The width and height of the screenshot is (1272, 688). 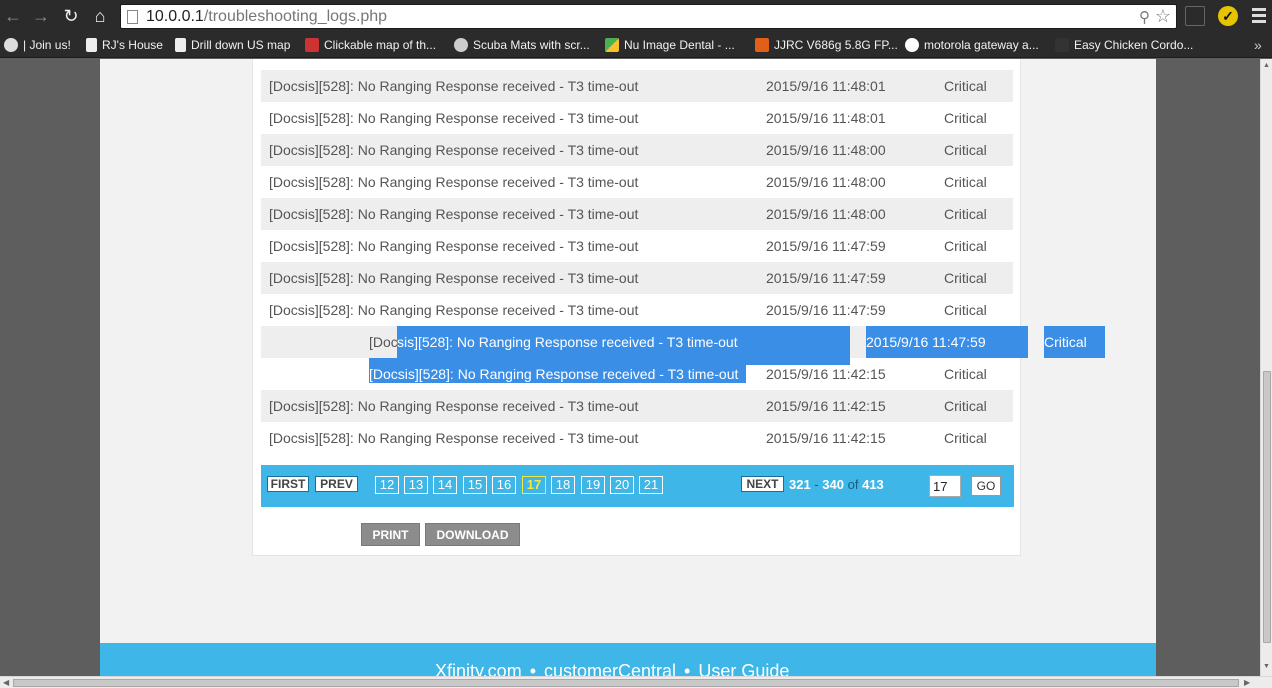 I want to click on url-text: 10.0.0.1/troubleshooting_logs.php, so click(x=266, y=17).